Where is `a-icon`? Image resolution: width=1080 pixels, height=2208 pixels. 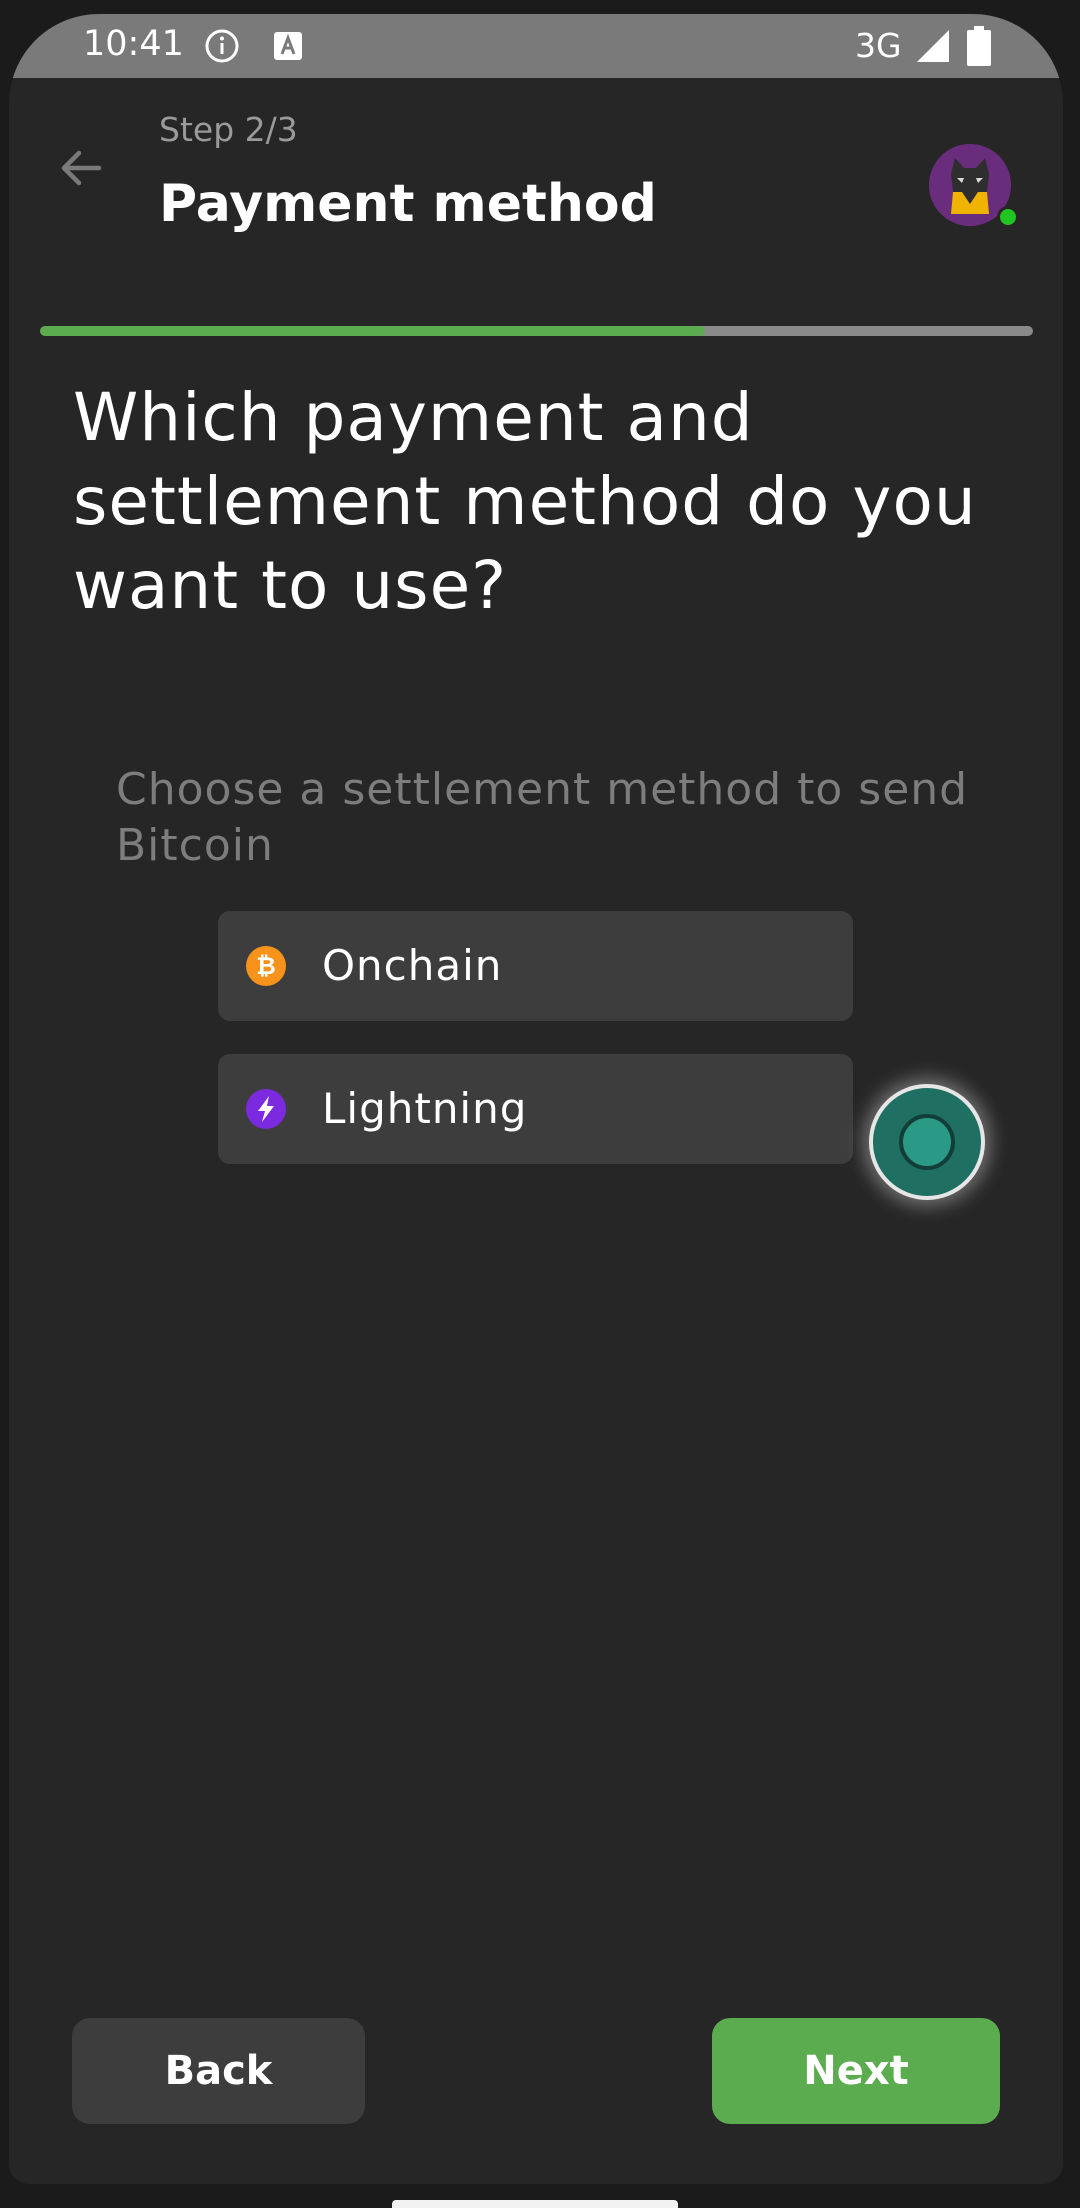
a-icon is located at coordinates (288, 46).